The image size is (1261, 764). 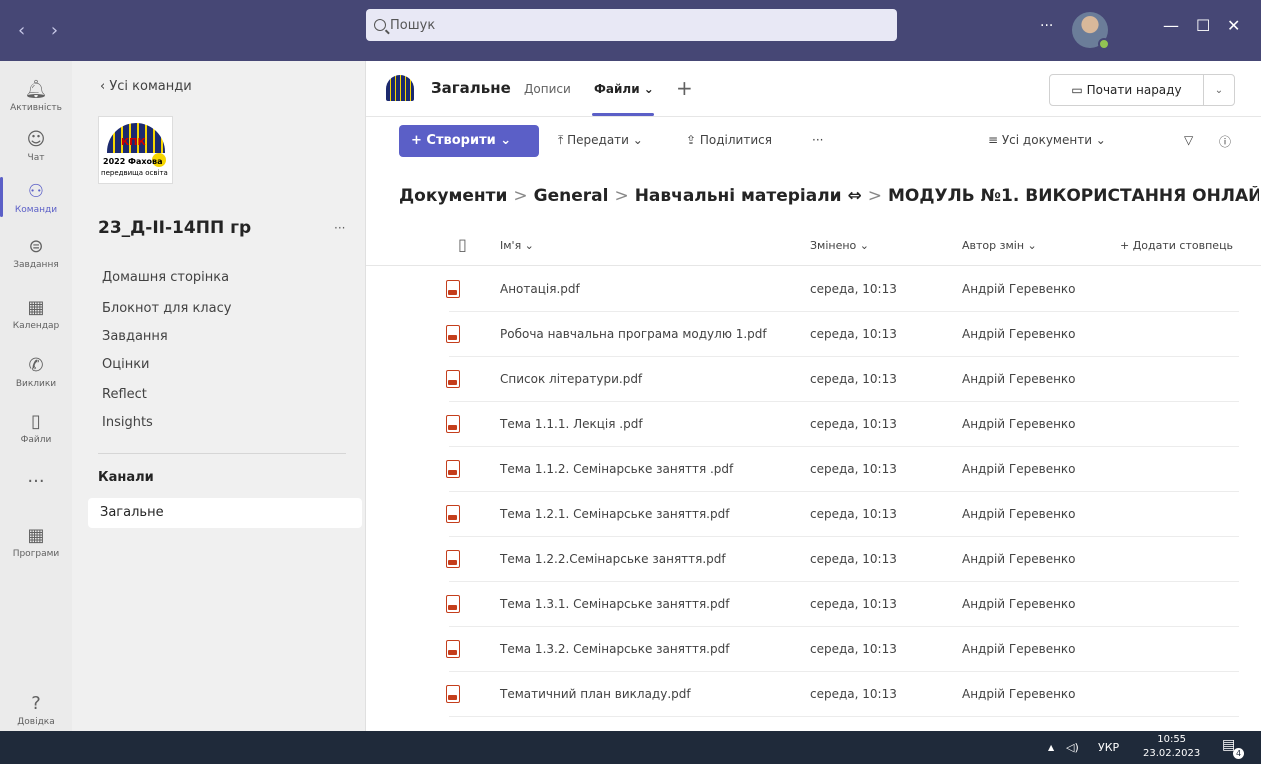 I want to click on file-name: Тематичний план викладу.pdf, so click(x=595, y=694).